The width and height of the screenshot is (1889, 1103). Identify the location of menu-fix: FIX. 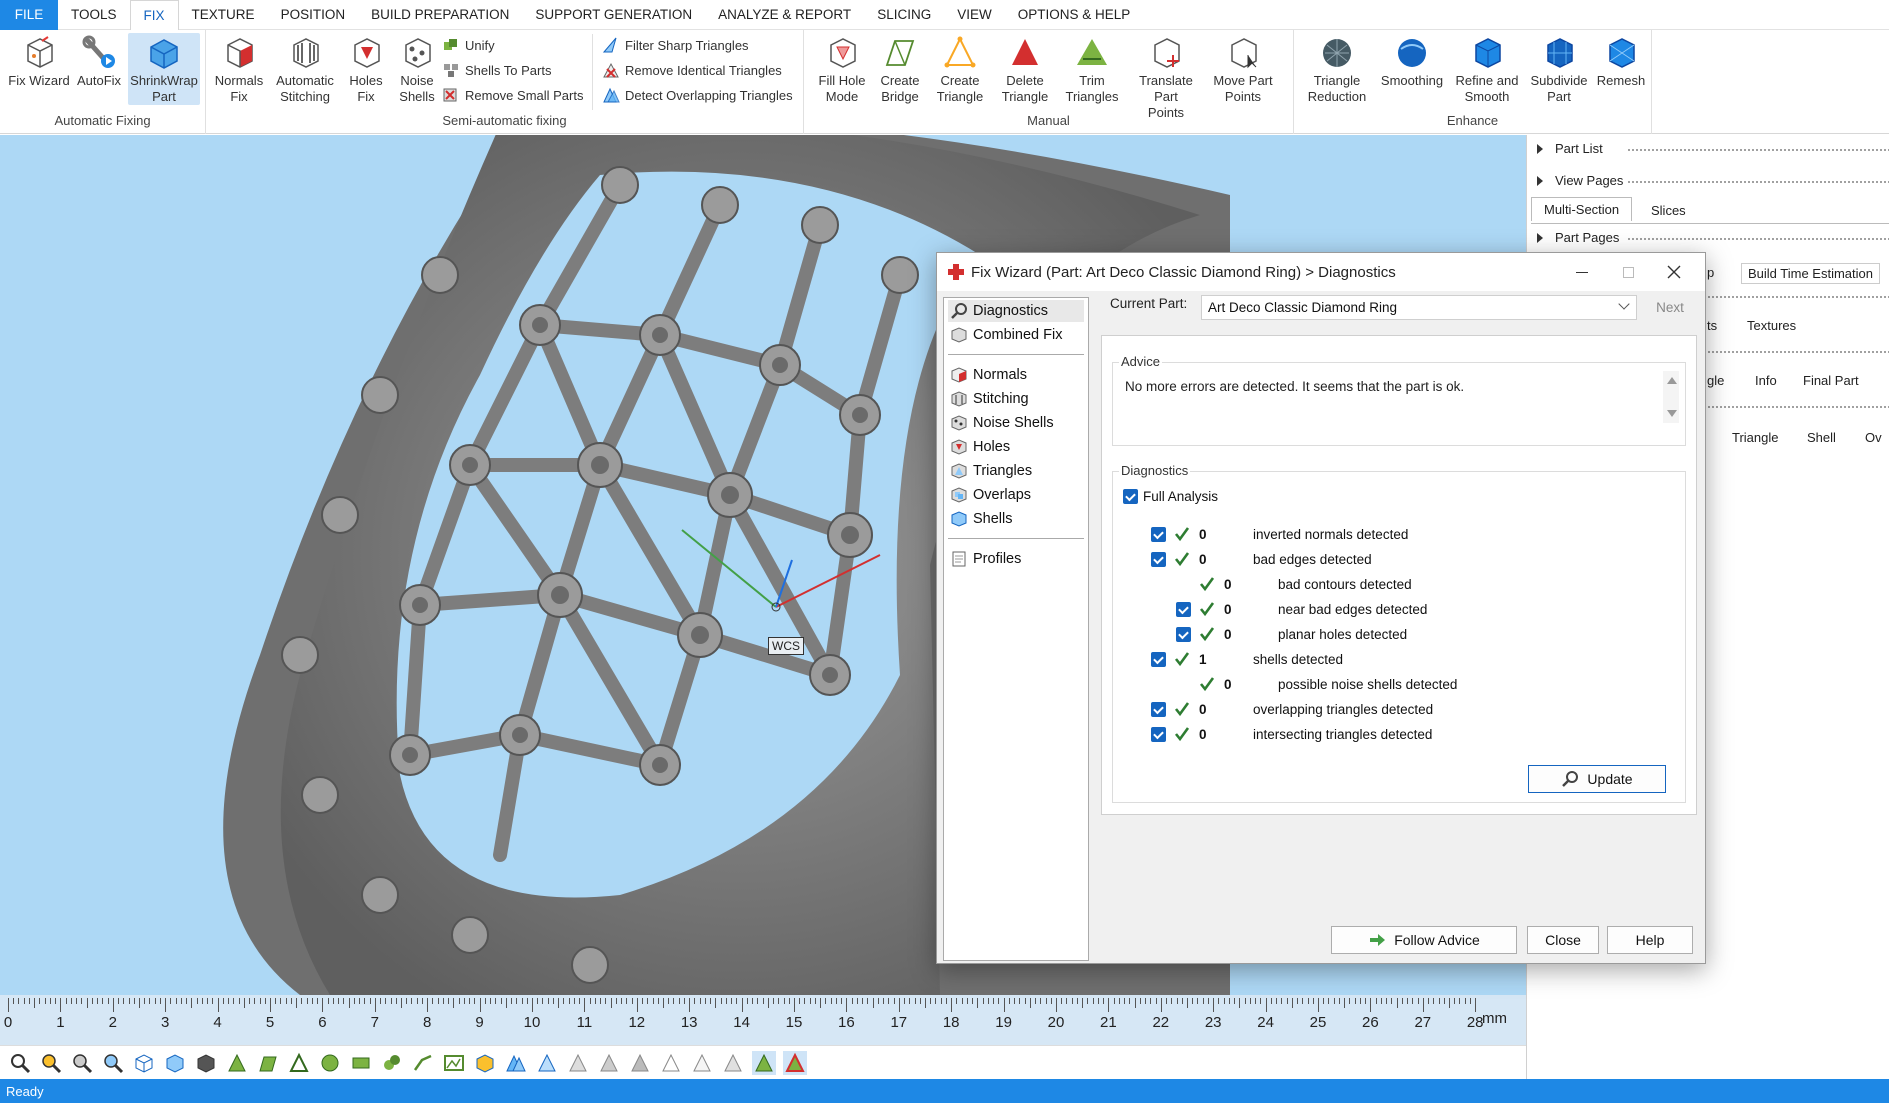
(154, 15).